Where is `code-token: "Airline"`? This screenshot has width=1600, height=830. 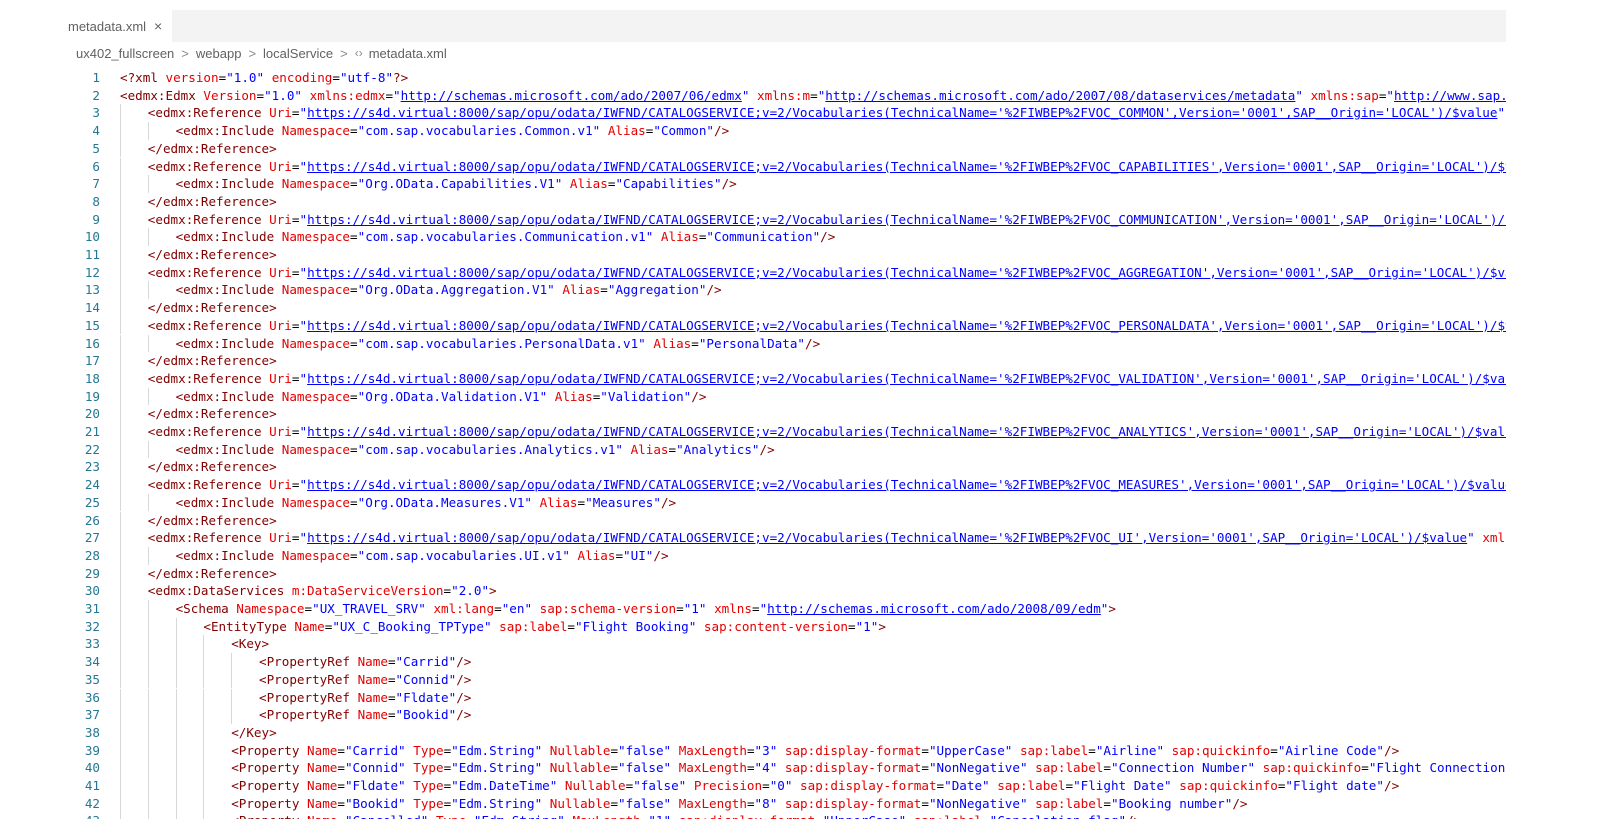 code-token: "Airline" is located at coordinates (1130, 750).